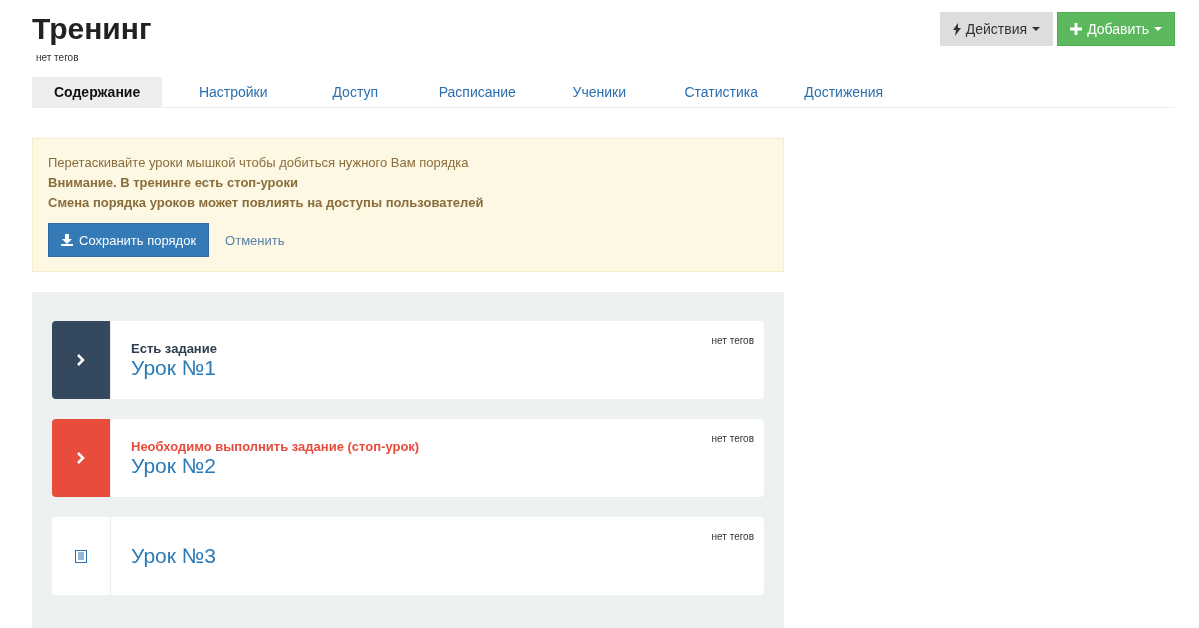 Image resolution: width=1199 pixels, height=628 pixels. I want to click on lightning-icon, so click(956, 29).